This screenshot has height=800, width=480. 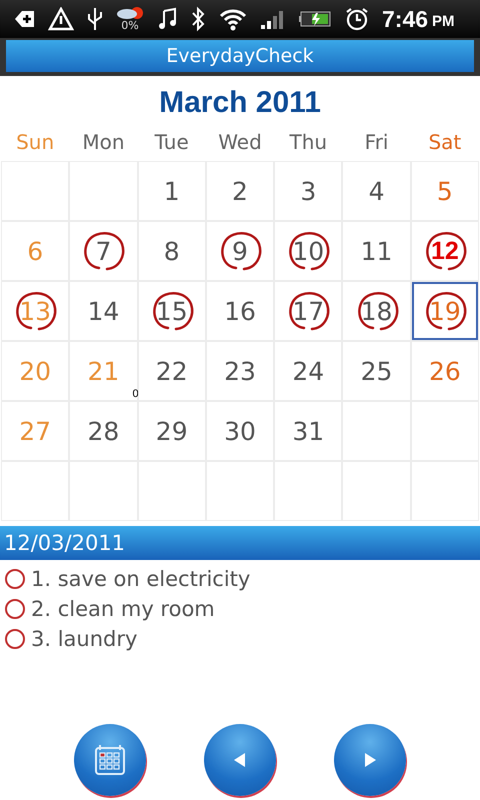 I want to click on day-number: 16, so click(x=240, y=311).